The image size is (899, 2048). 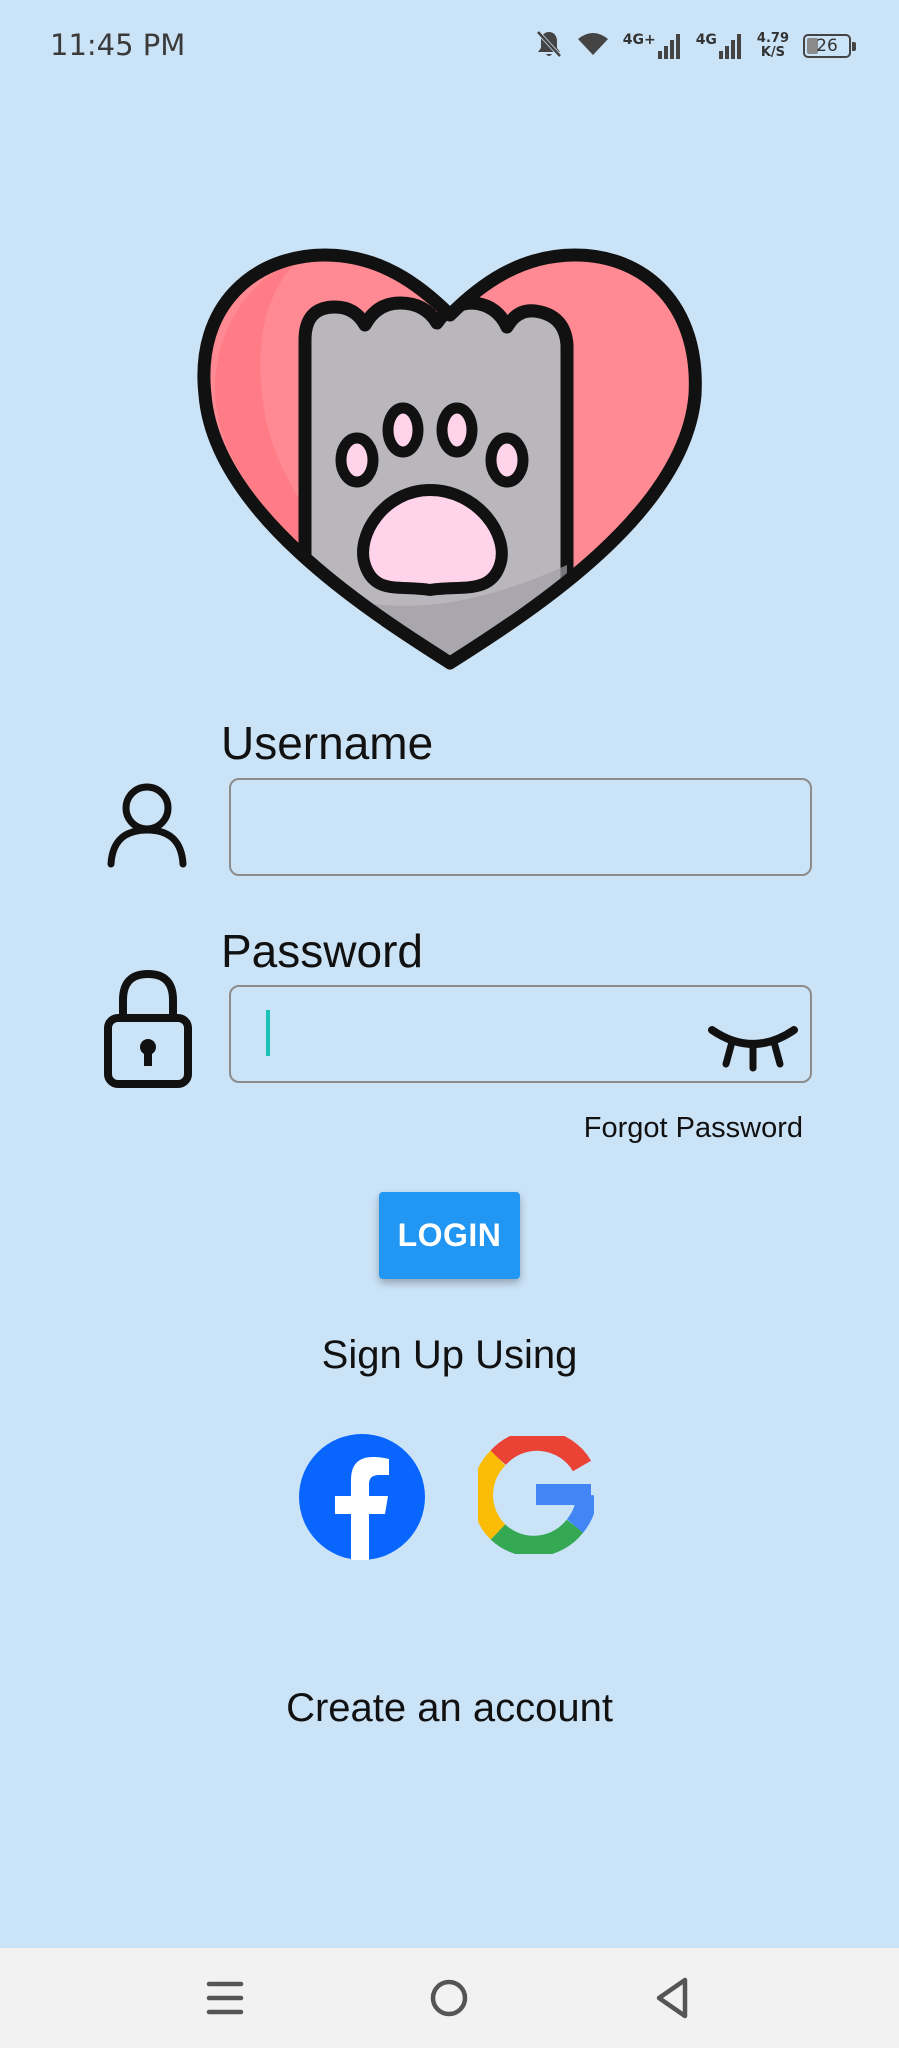 What do you see at coordinates (593, 46) in the screenshot?
I see `wifi-icon` at bounding box center [593, 46].